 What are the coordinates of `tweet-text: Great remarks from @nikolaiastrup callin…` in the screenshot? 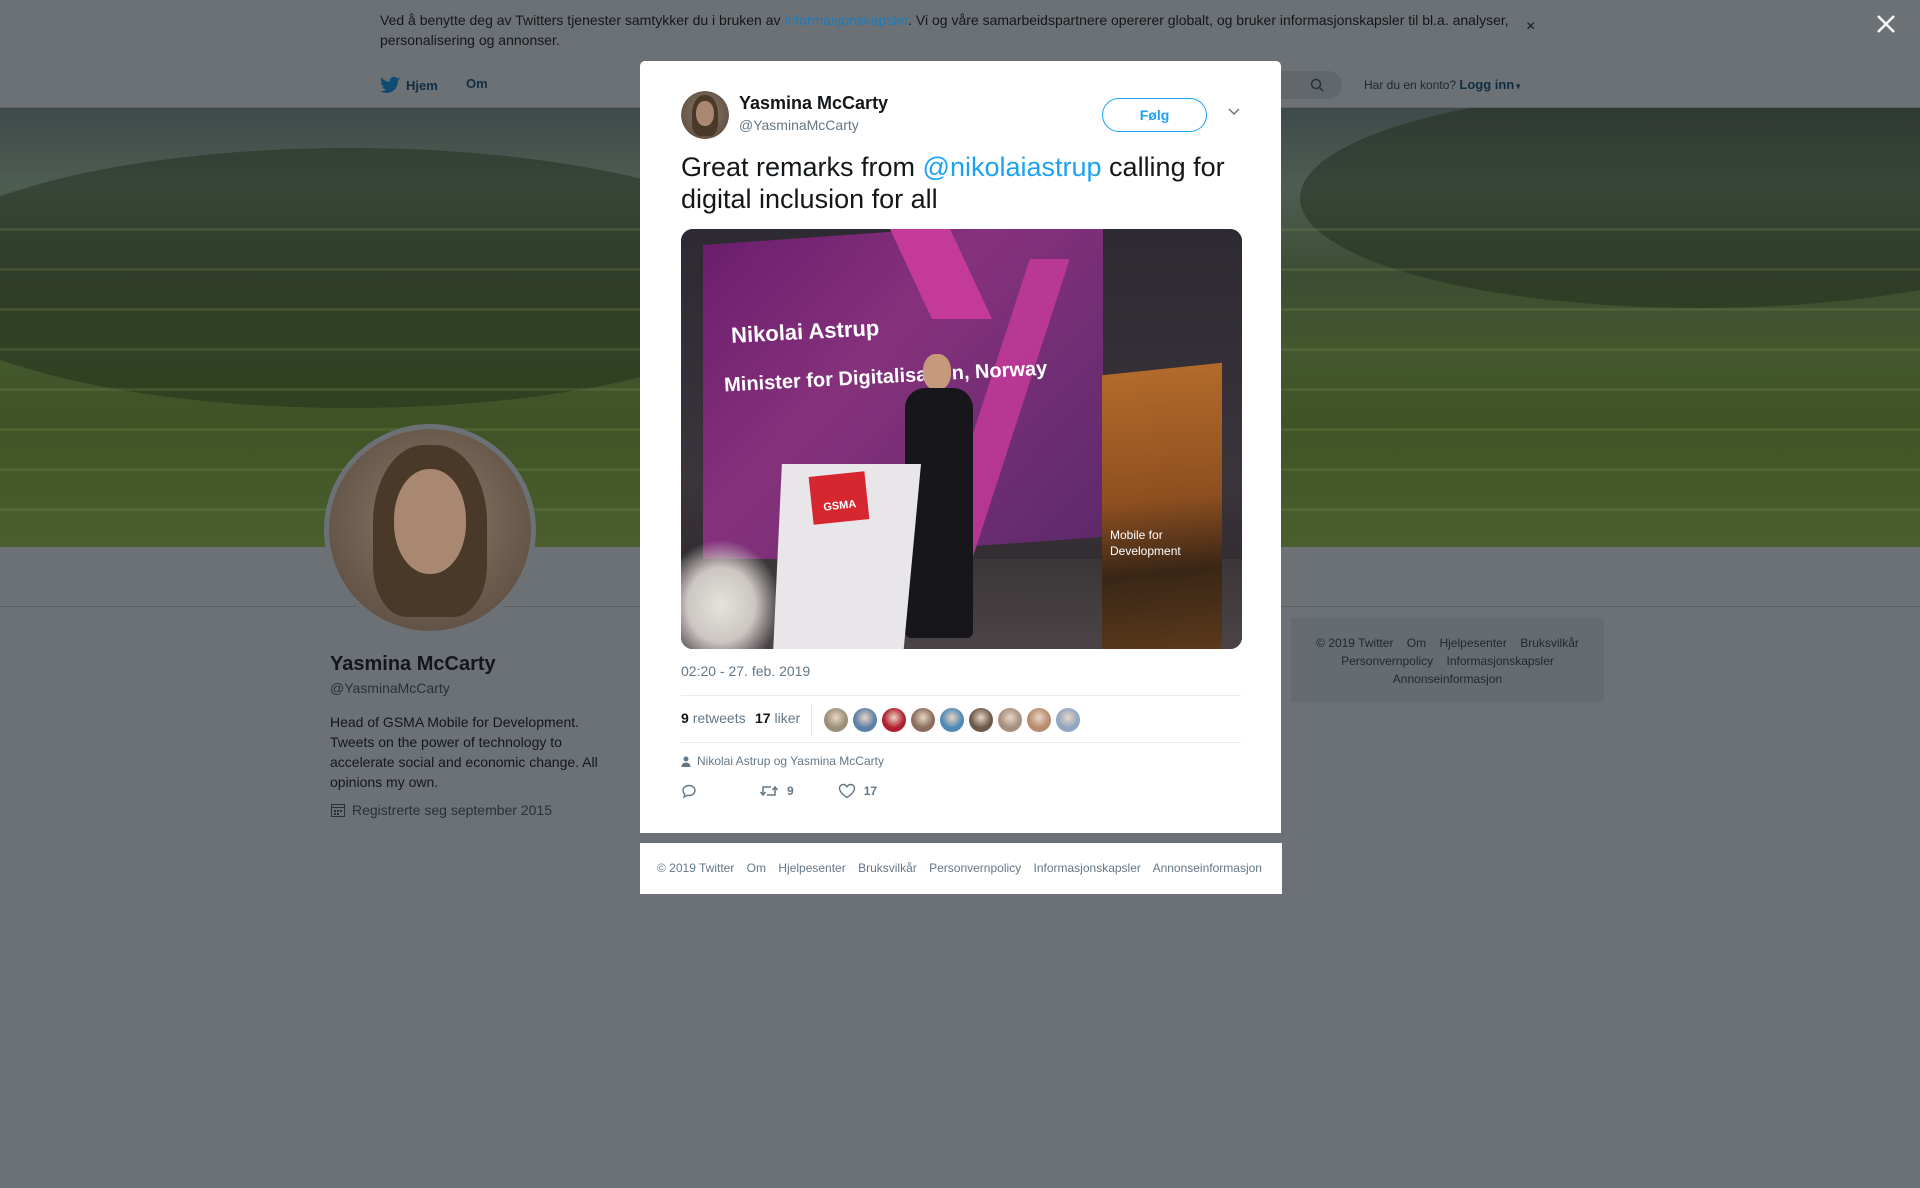 It's located at (953, 183).